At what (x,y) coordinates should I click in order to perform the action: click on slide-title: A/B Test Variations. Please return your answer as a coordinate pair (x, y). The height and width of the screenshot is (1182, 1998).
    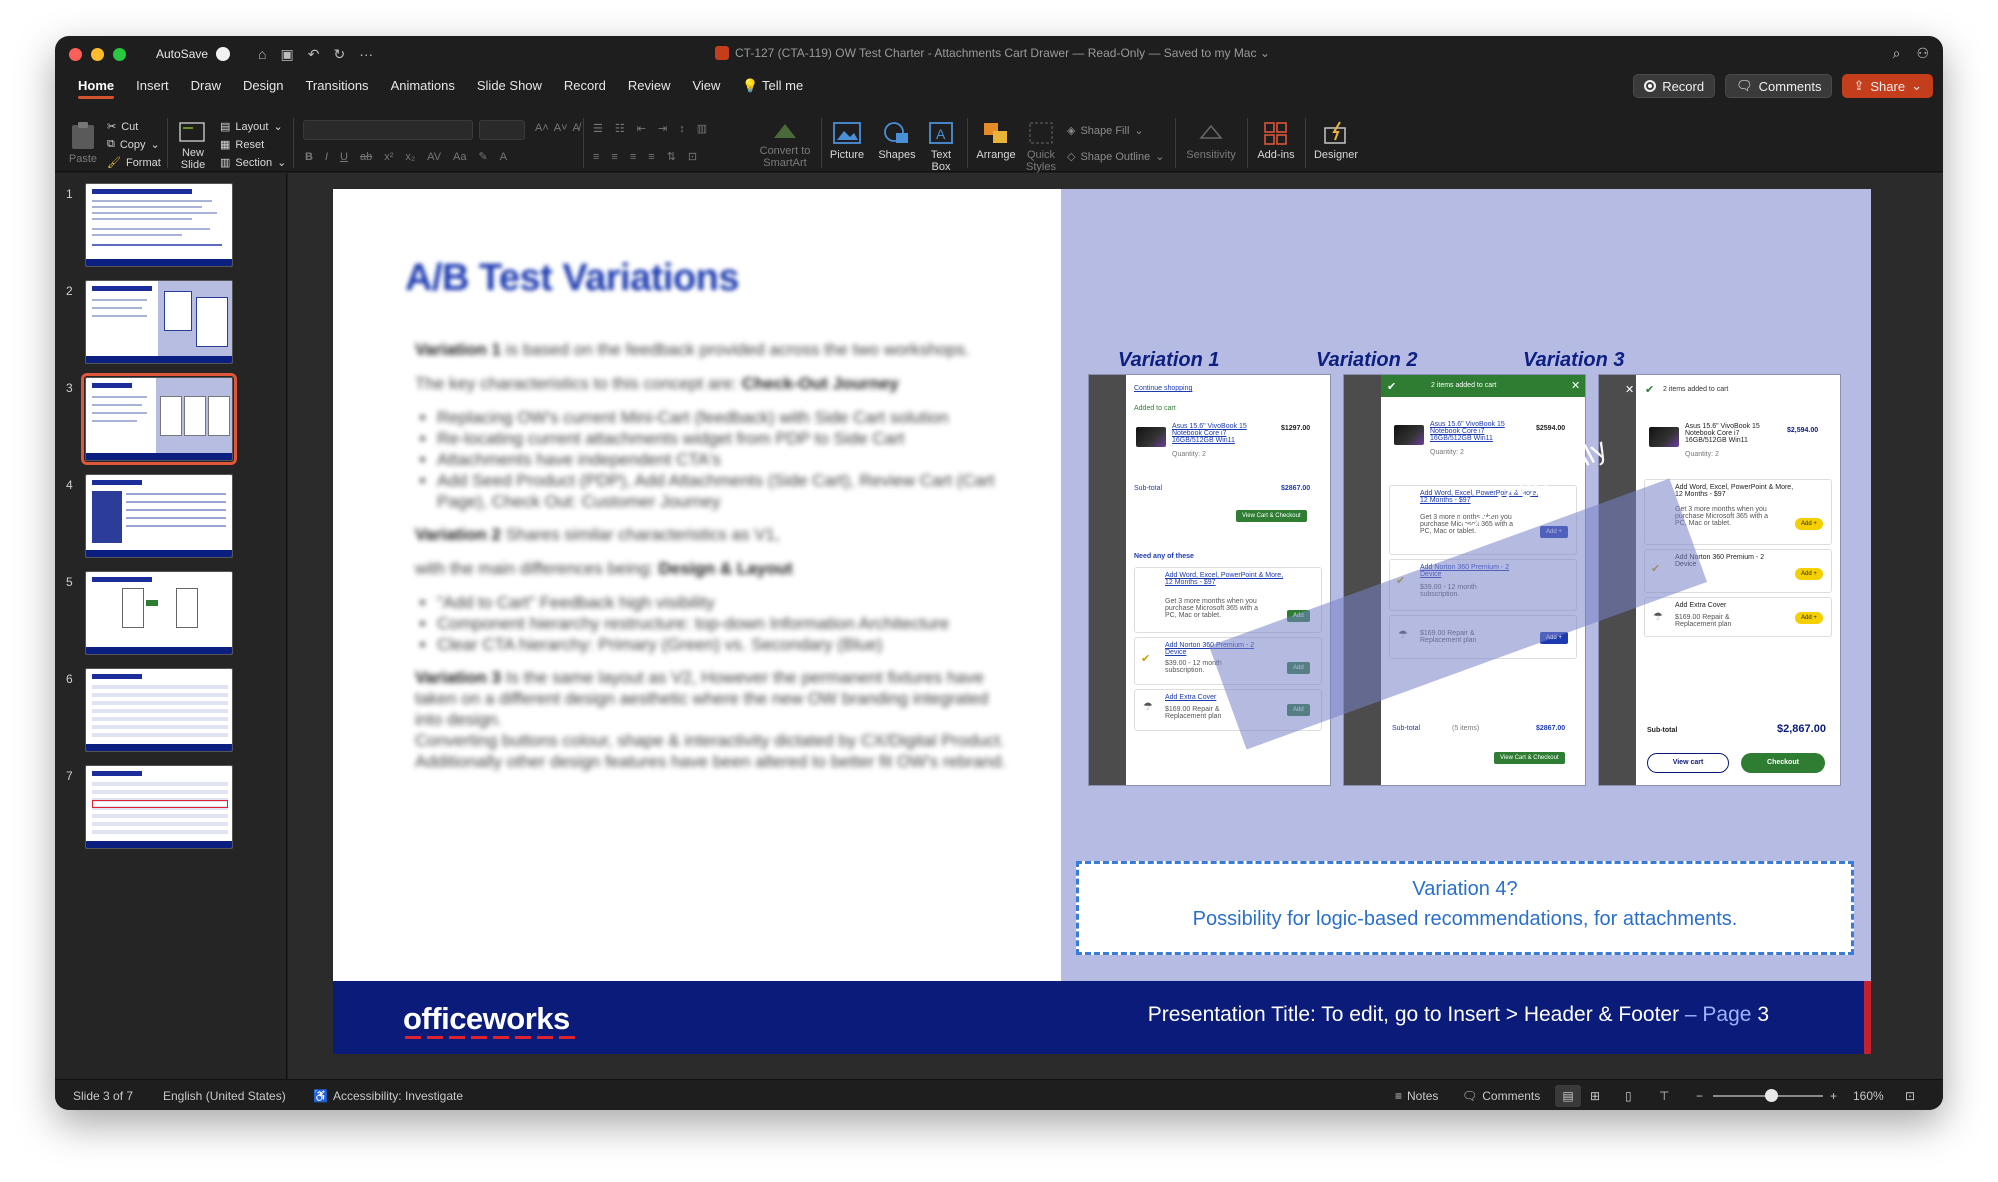
    Looking at the image, I should click on (572, 278).